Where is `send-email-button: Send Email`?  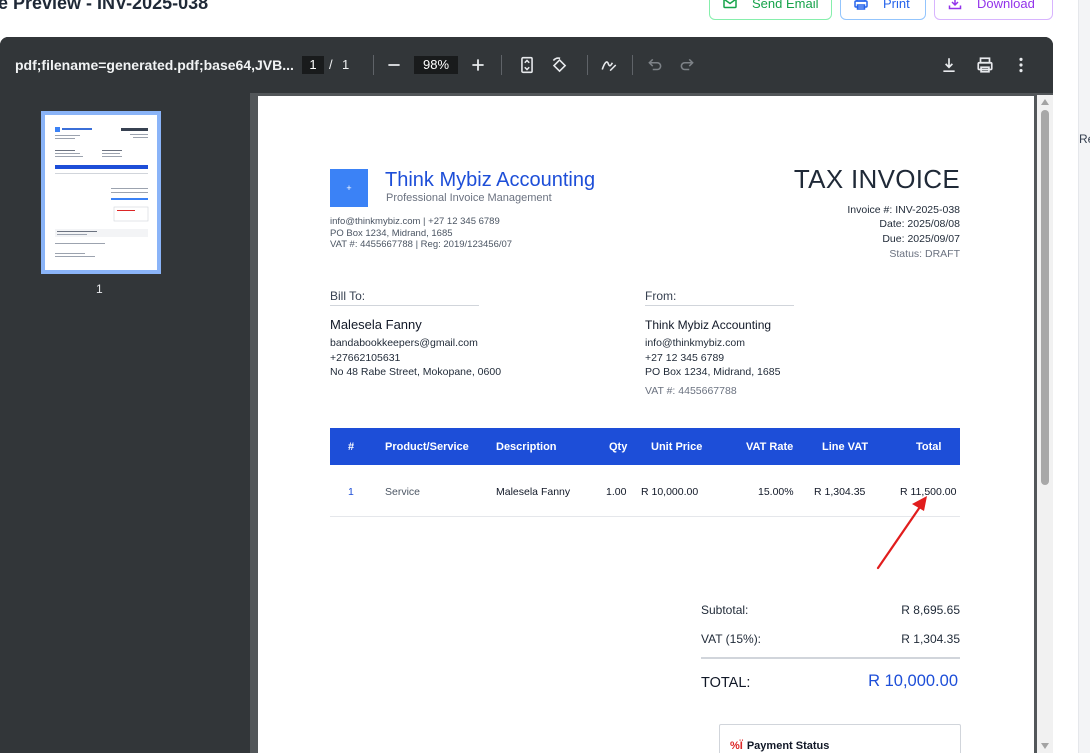 send-email-button: Send Email is located at coordinates (770, 10).